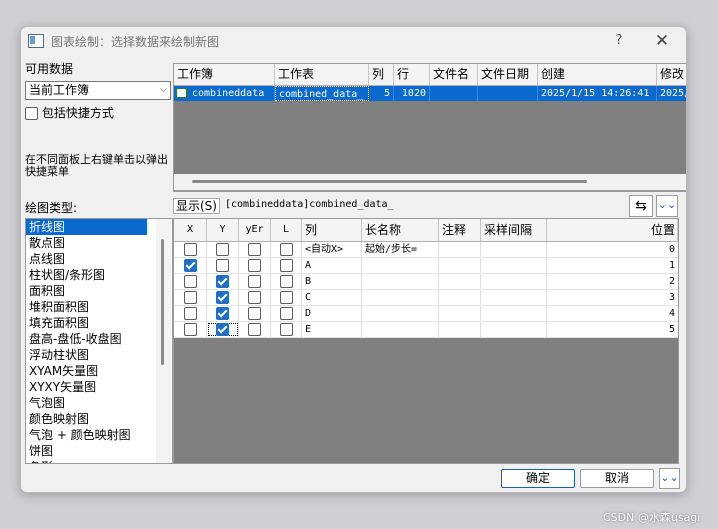  I want to click on workbook-horizontal-scrollbar, so click(429, 182).